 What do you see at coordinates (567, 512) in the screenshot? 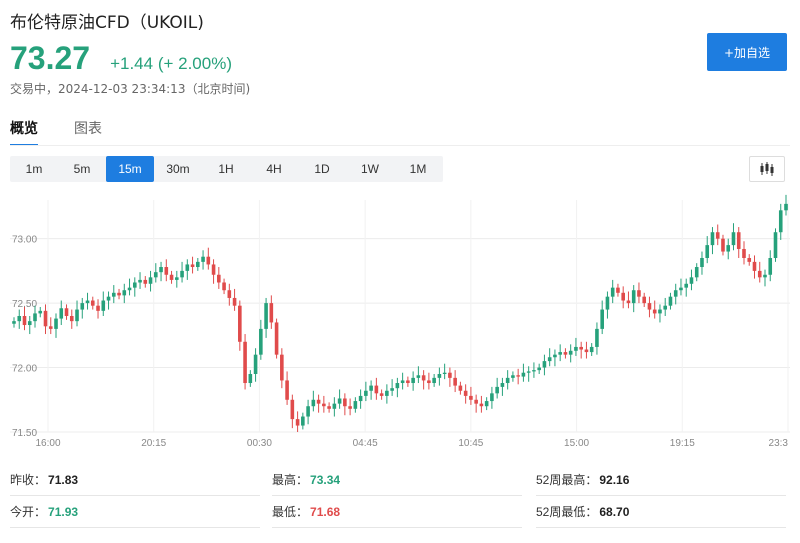
I see `stat-label: 52周最低：` at bounding box center [567, 512].